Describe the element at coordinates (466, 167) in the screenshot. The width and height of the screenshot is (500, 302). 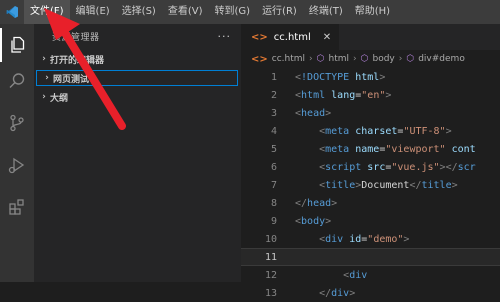
I see `code-token: scr` at that location.